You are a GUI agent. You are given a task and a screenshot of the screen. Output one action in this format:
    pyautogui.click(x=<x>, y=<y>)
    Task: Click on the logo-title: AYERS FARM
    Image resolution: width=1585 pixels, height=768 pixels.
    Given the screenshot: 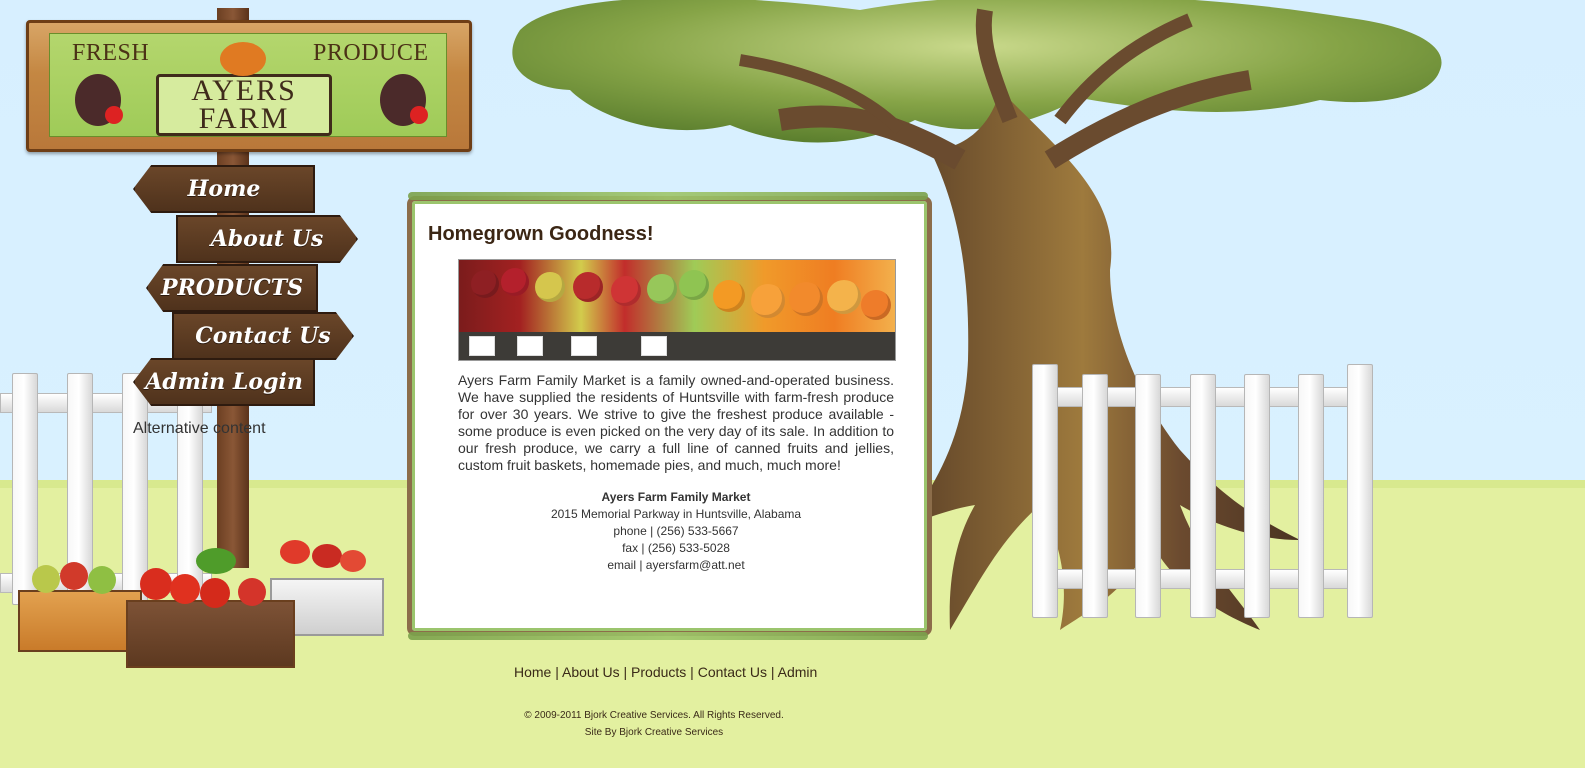 What is the action you would take?
    pyautogui.click(x=244, y=105)
    